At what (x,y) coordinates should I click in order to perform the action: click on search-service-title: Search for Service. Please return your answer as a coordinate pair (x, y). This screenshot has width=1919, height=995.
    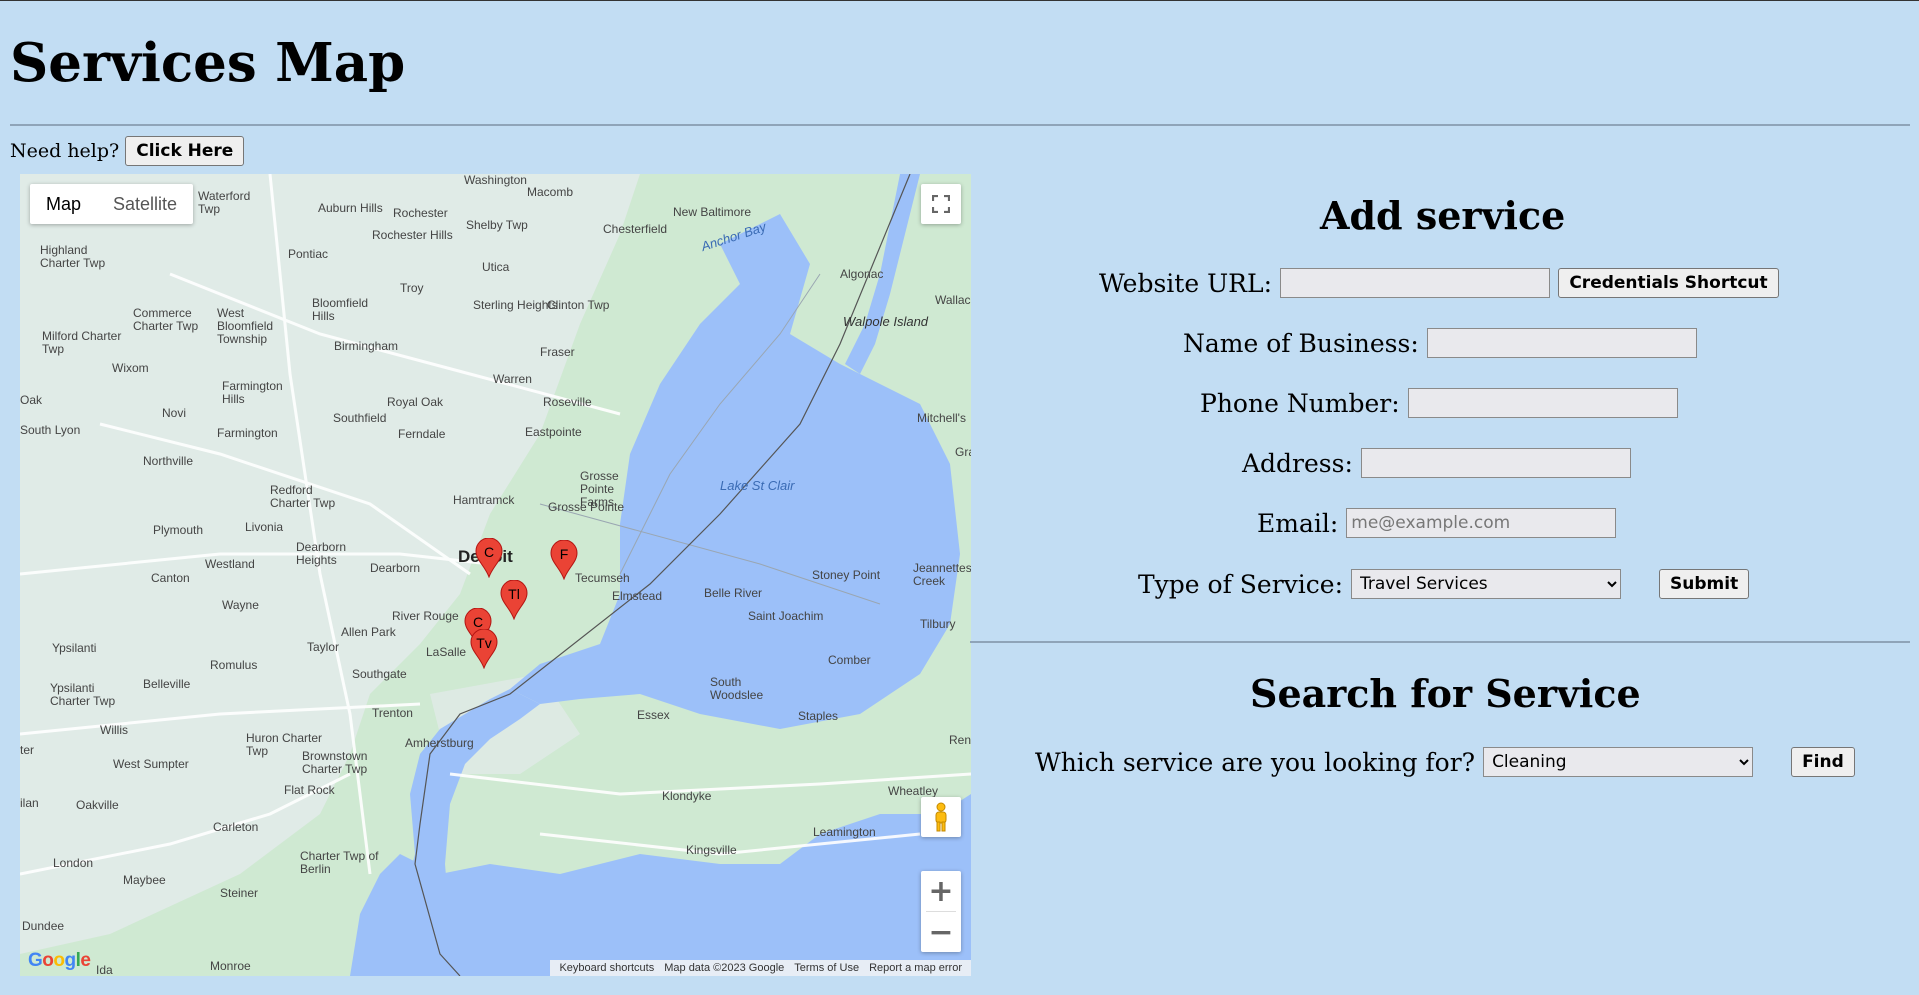
    Looking at the image, I should click on (1445, 693).